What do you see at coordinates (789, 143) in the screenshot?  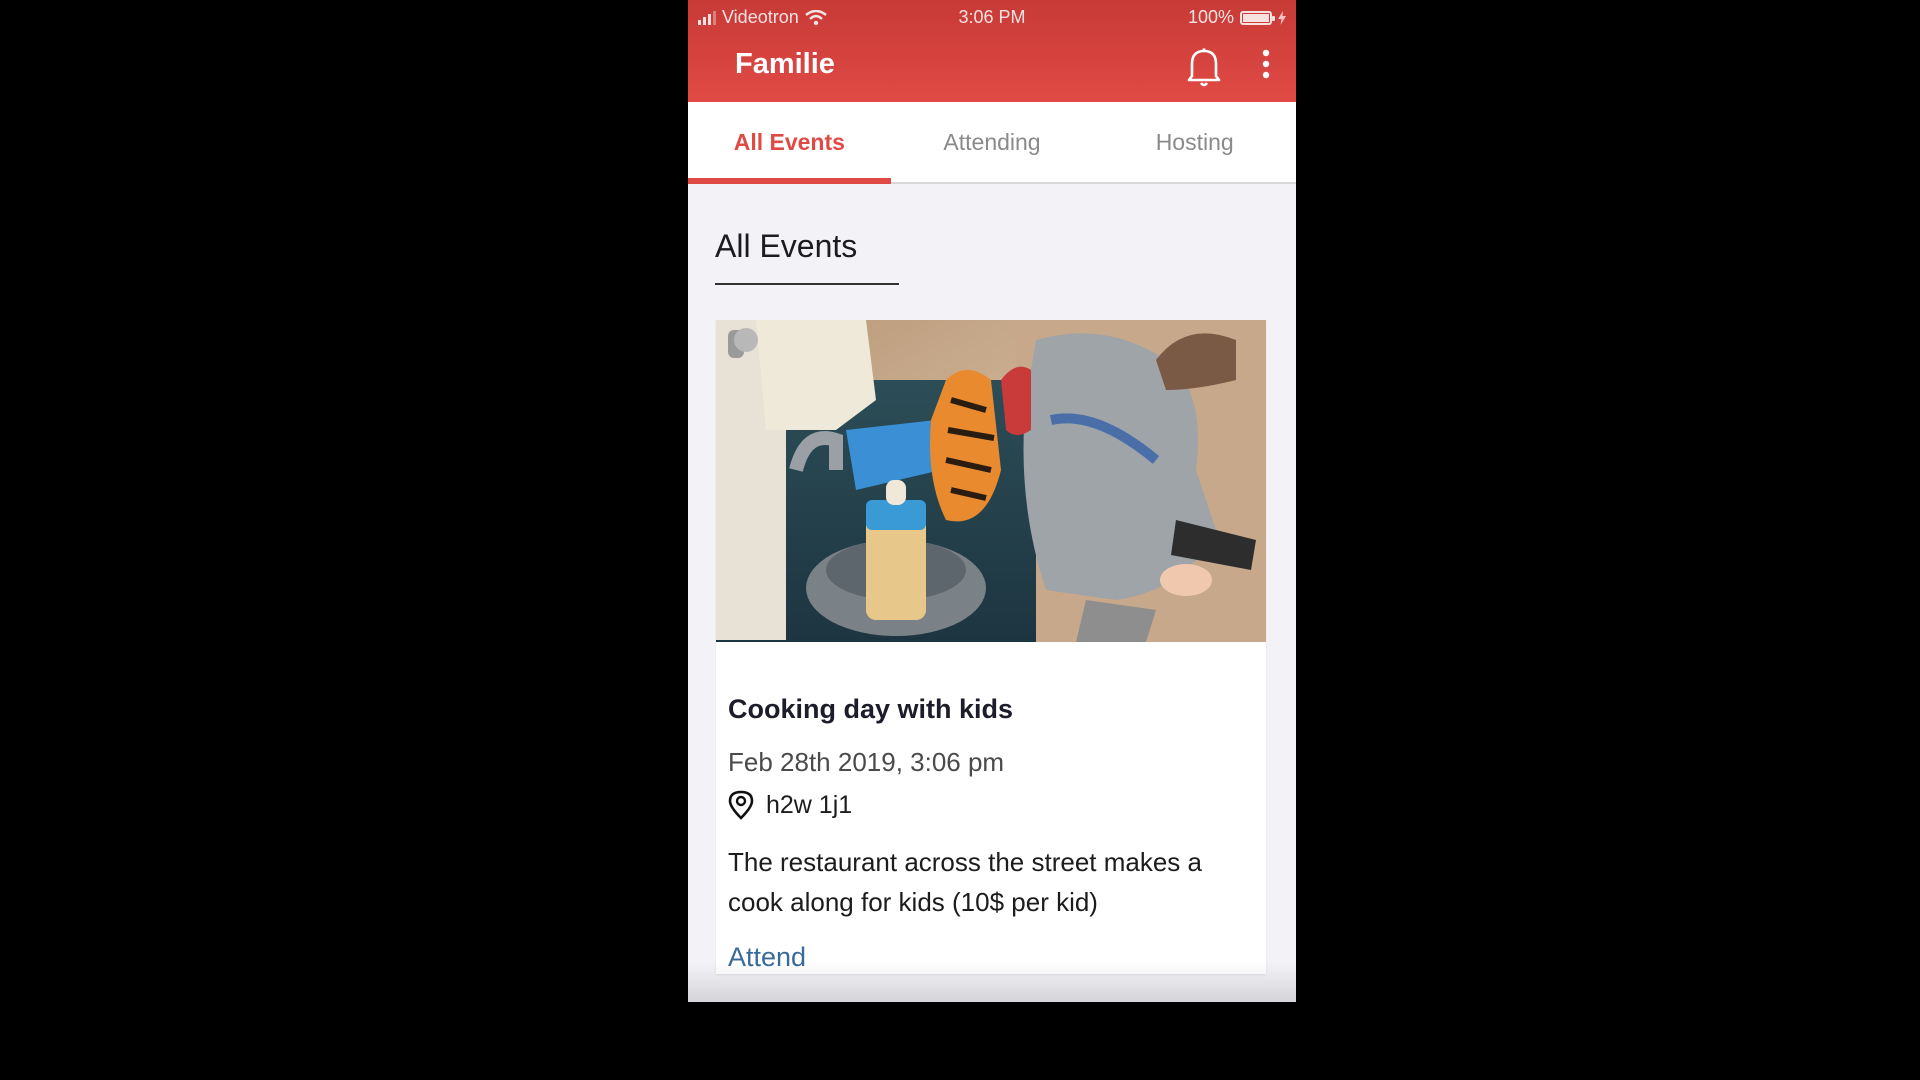 I see `tab-all-events: All Events` at bounding box center [789, 143].